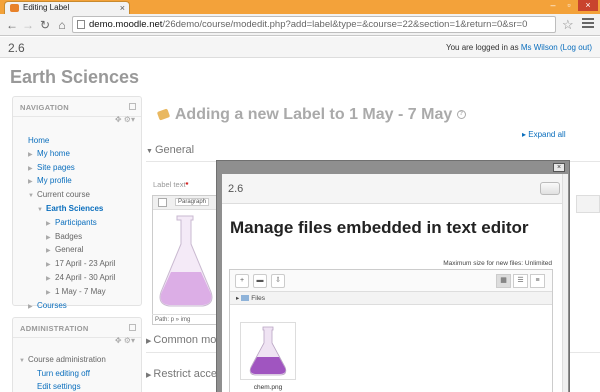 The height and width of the screenshot is (392, 600). I want to click on browser-titlebar: Editing Label × – ▫ ×, so click(300, 7).